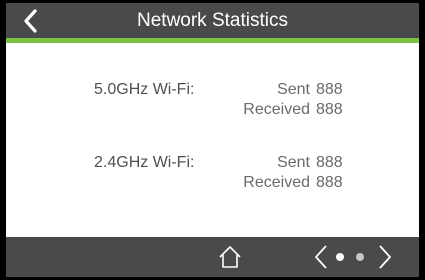 This screenshot has height=280, width=425. What do you see at coordinates (276, 182) in the screenshot?
I see `received-label-24ghz: Received` at bounding box center [276, 182].